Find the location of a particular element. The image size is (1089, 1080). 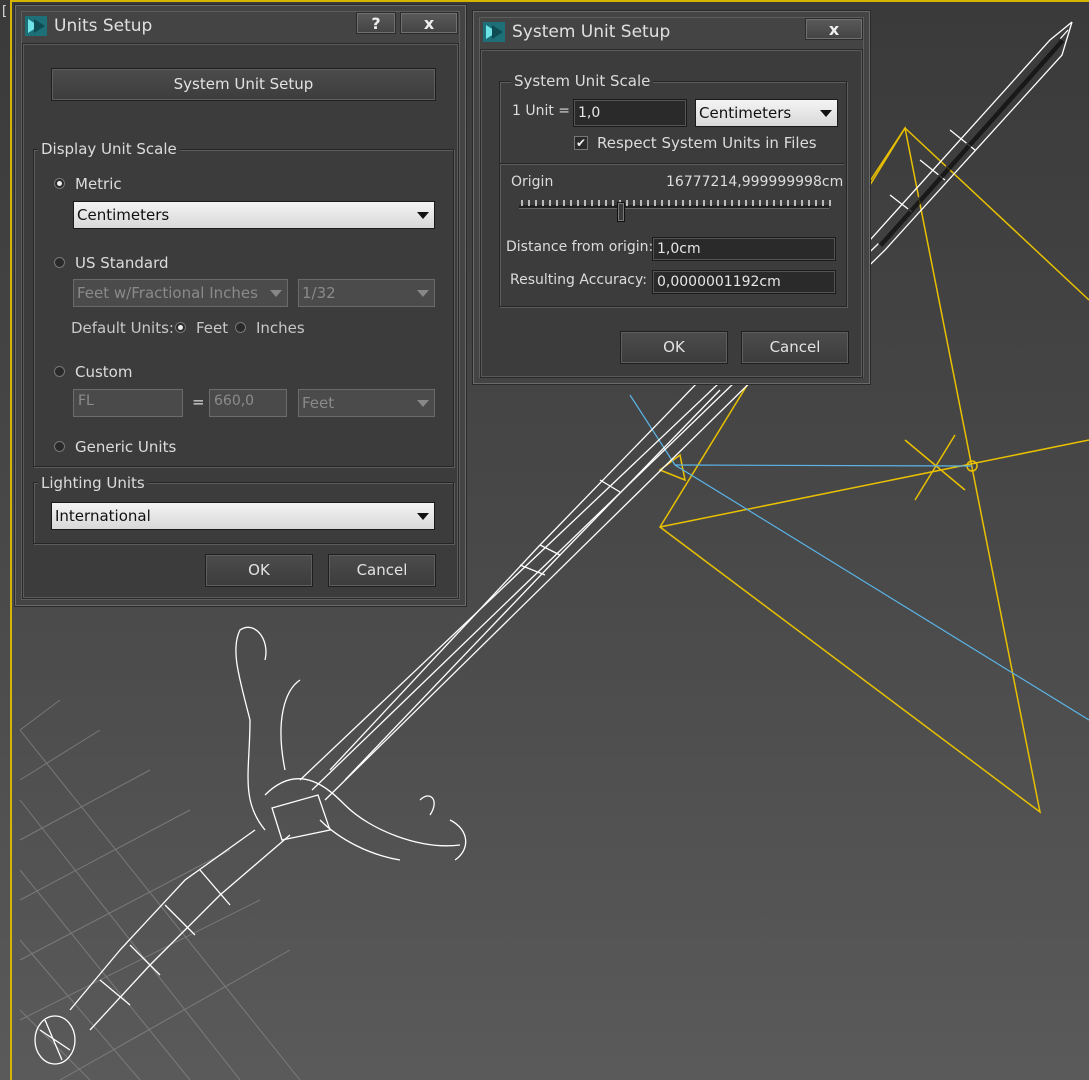

distance-field: 1,0cm is located at coordinates (744, 249).